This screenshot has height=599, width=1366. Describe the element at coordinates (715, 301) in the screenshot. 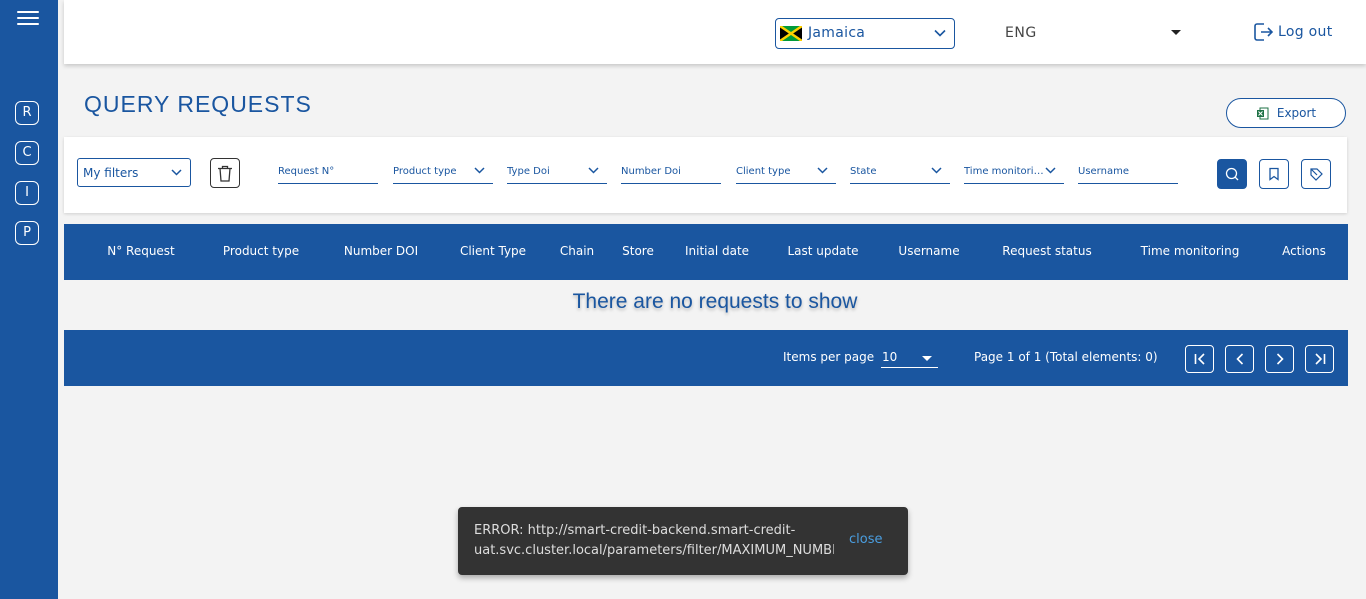

I see `empty-table-message: There are no requests to show` at that location.